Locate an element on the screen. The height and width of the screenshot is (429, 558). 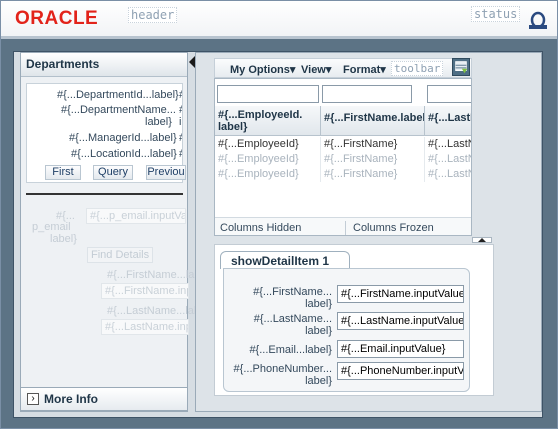
email-input: #{...Email.inputValue} is located at coordinates (400, 349).